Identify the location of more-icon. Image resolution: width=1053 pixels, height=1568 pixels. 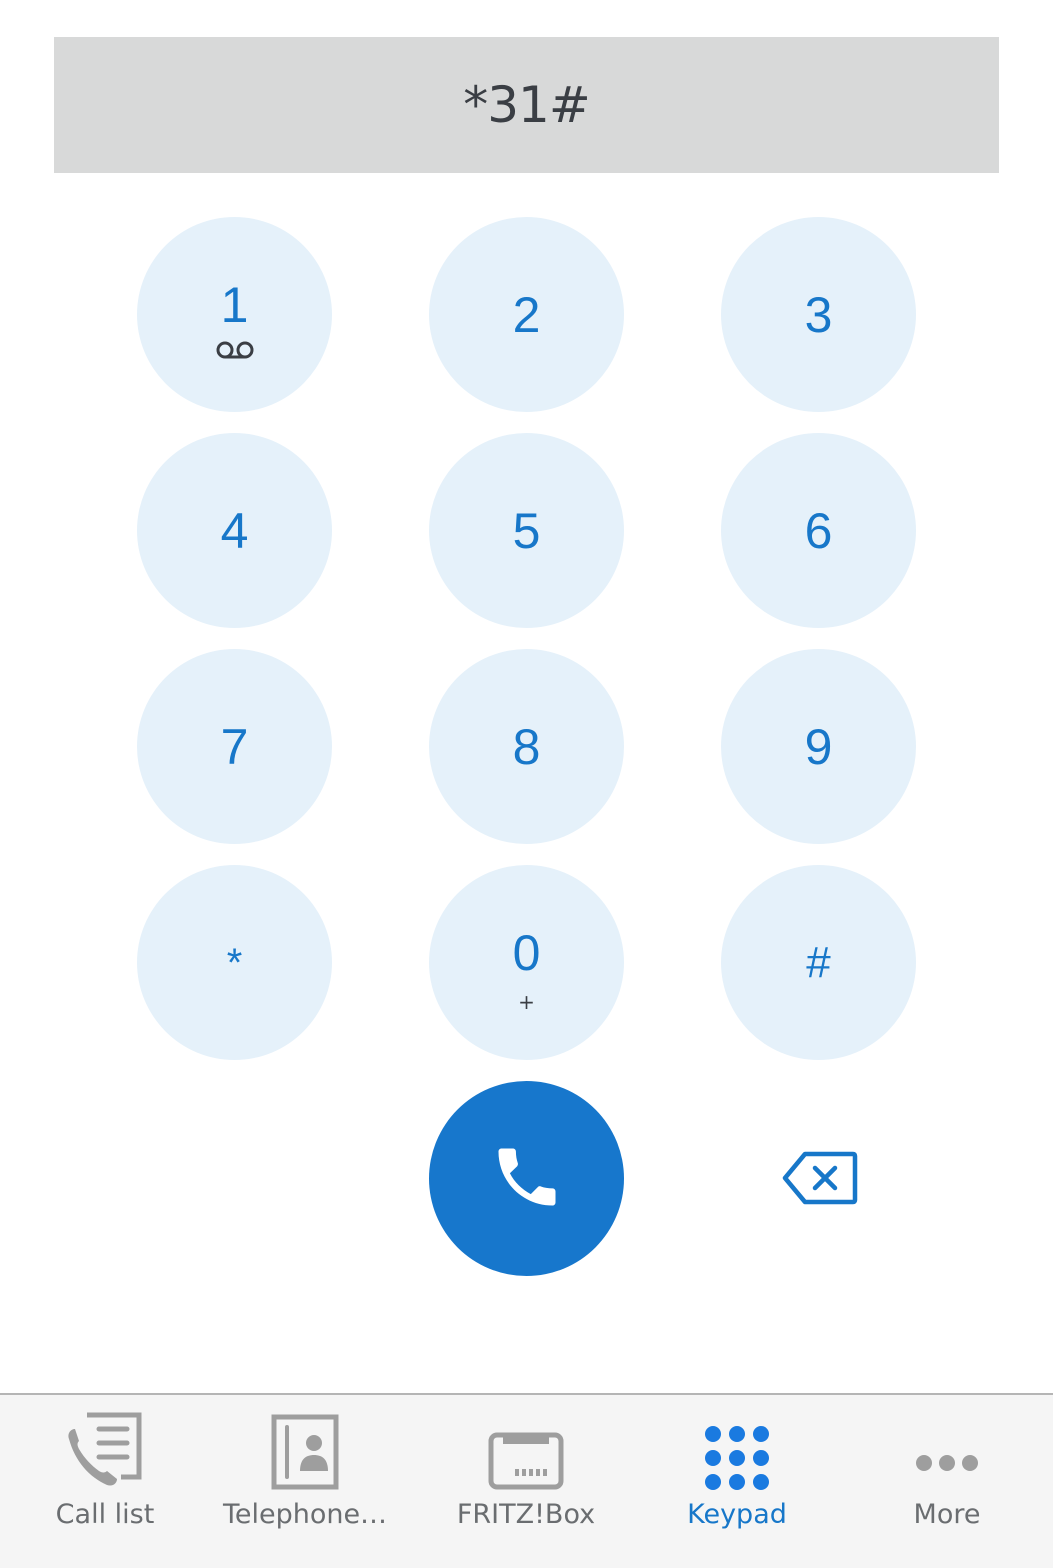
(947, 1446).